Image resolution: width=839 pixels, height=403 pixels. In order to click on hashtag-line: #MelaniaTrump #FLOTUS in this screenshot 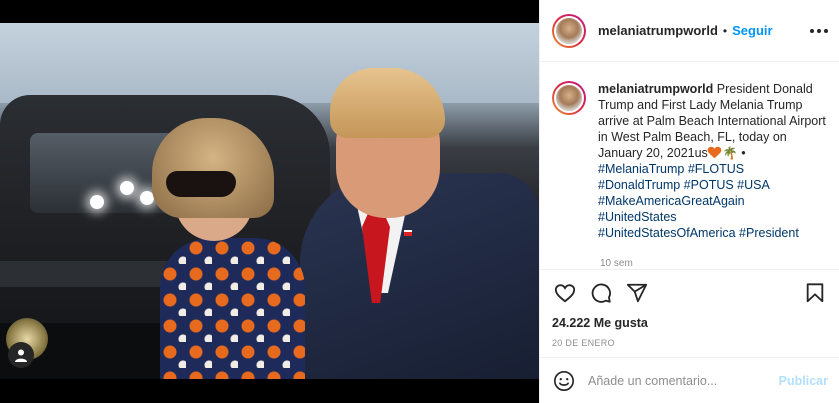, I will do `click(671, 169)`.